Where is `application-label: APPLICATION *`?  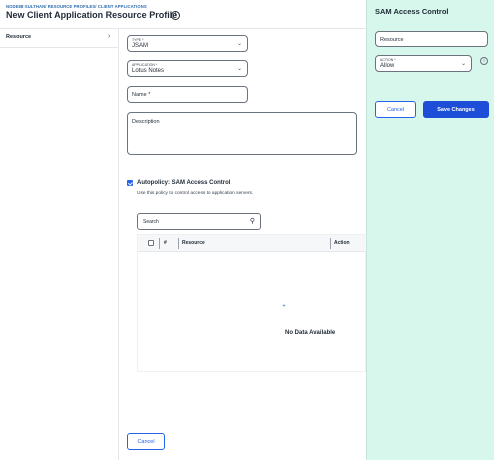
application-label: APPLICATION * is located at coordinates (145, 65).